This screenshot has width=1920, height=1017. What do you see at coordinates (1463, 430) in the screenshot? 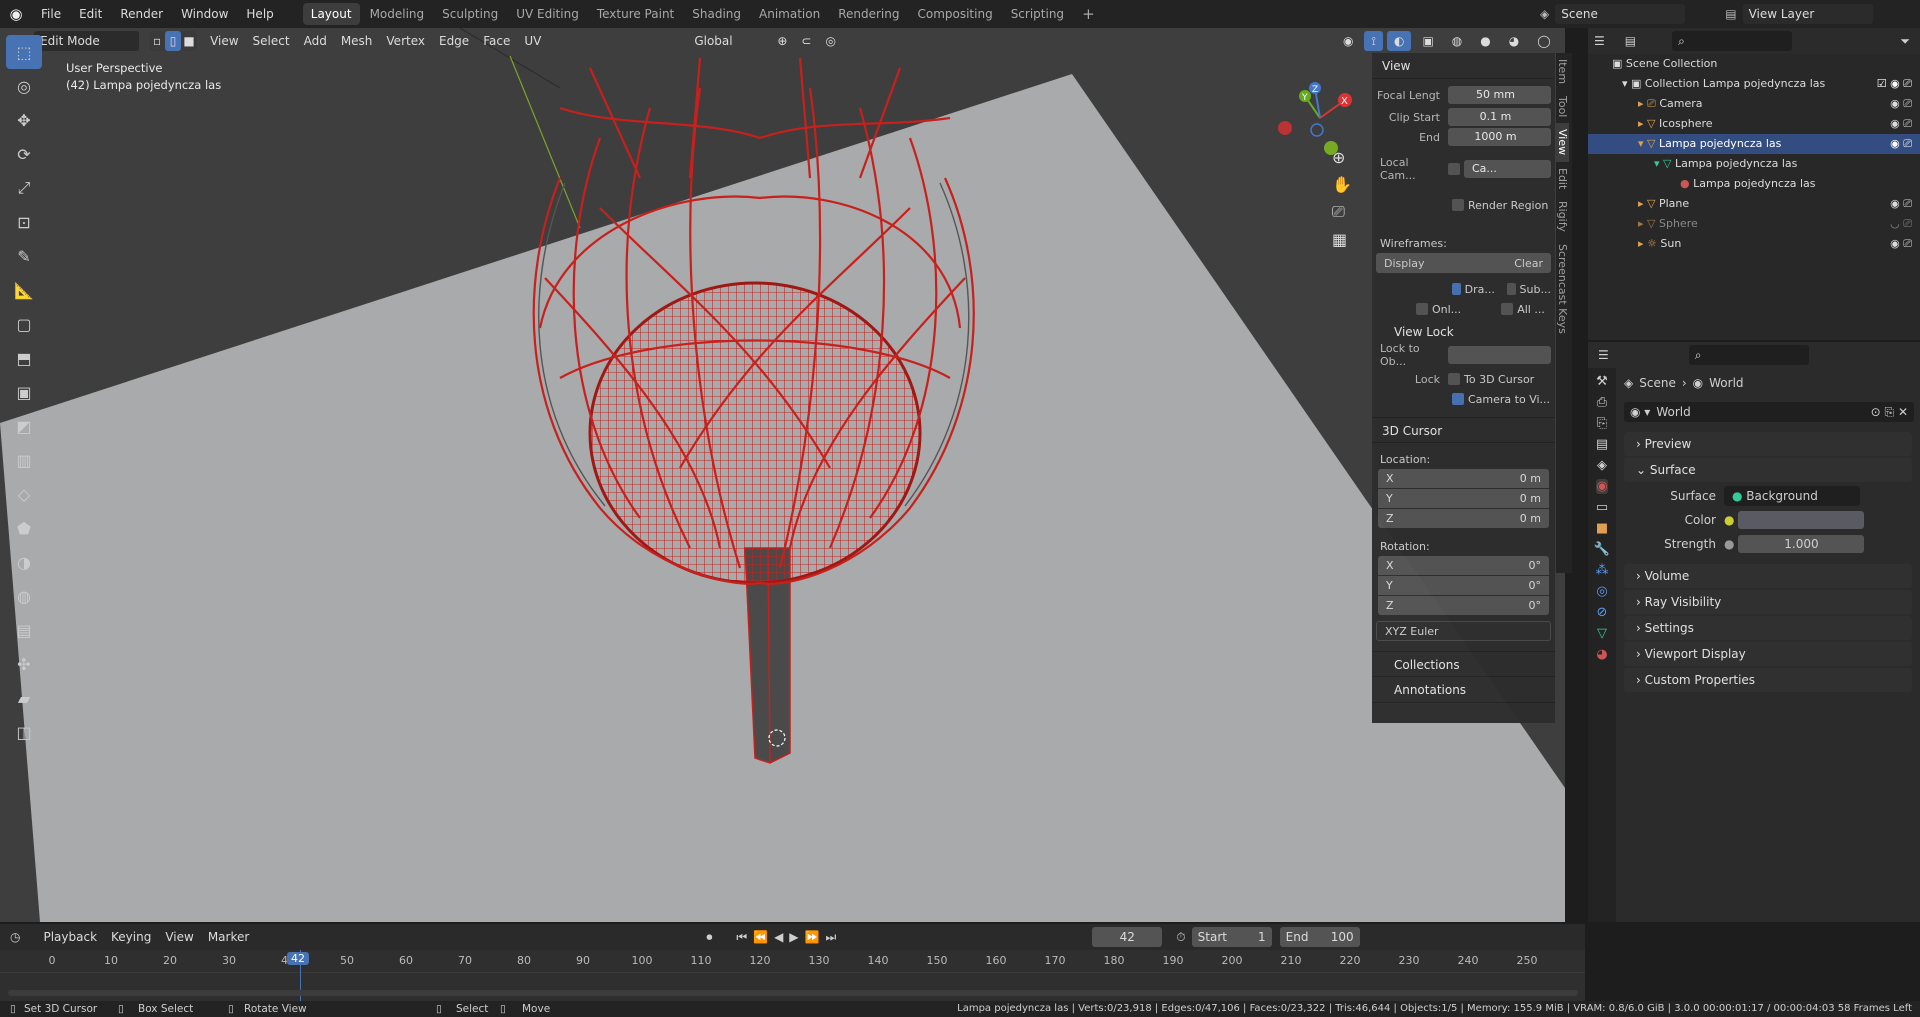
I see `cursor-panel-header: 3D Cursor` at bounding box center [1463, 430].